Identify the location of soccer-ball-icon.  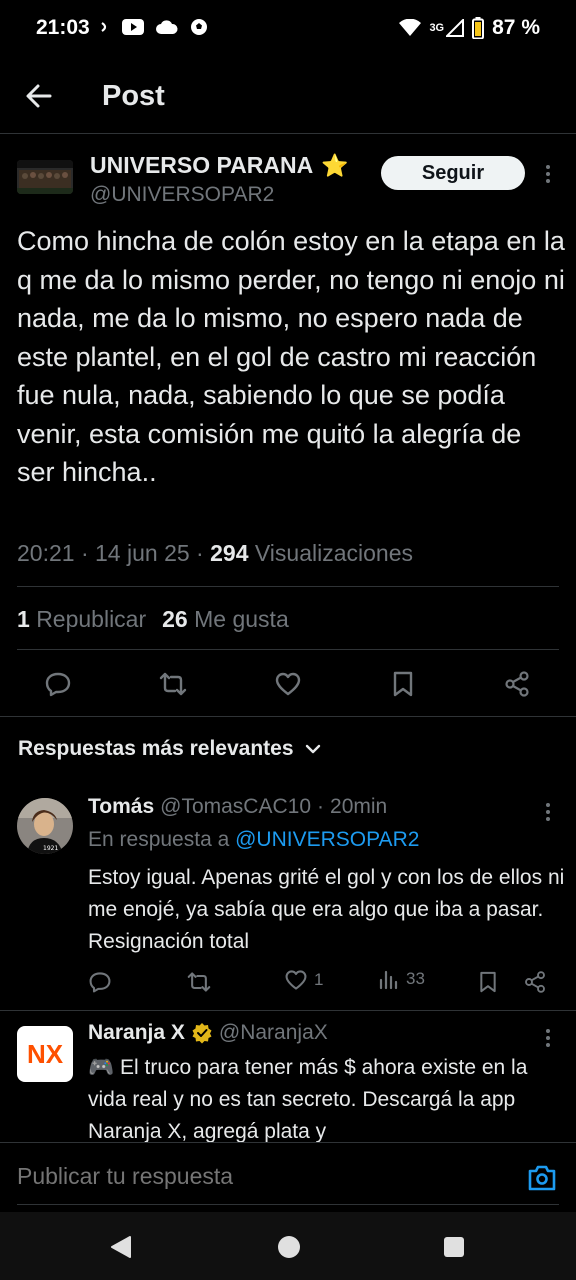
(199, 27).